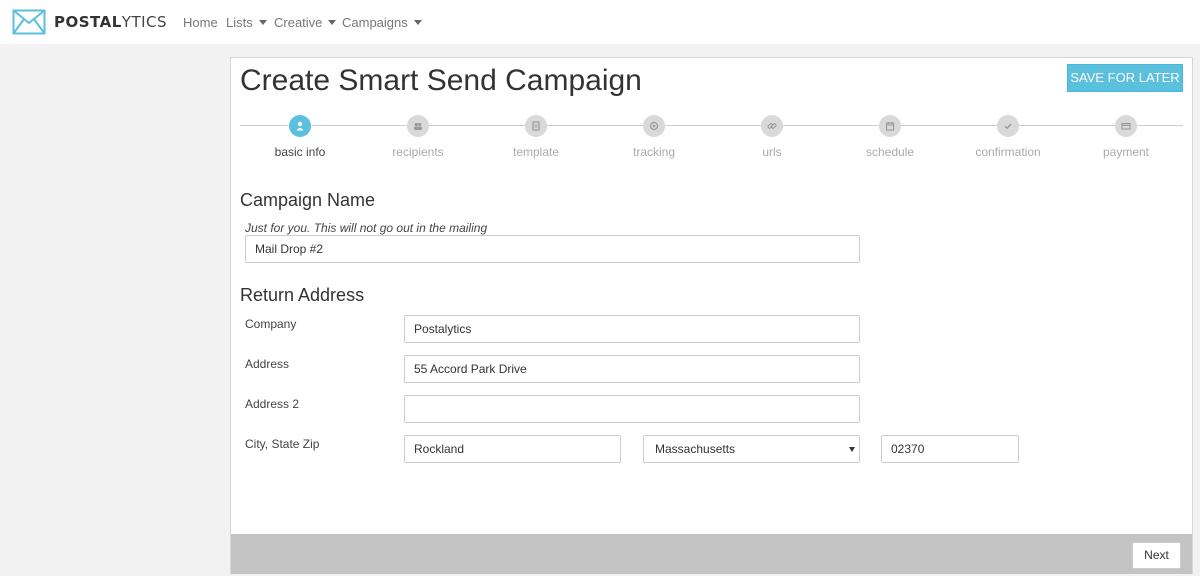  I want to click on nav-campaigns: Campaigns, so click(382, 22).